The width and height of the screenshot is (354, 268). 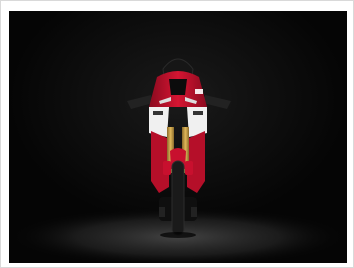 What do you see at coordinates (178, 87) in the screenshot?
I see `nose-intake` at bounding box center [178, 87].